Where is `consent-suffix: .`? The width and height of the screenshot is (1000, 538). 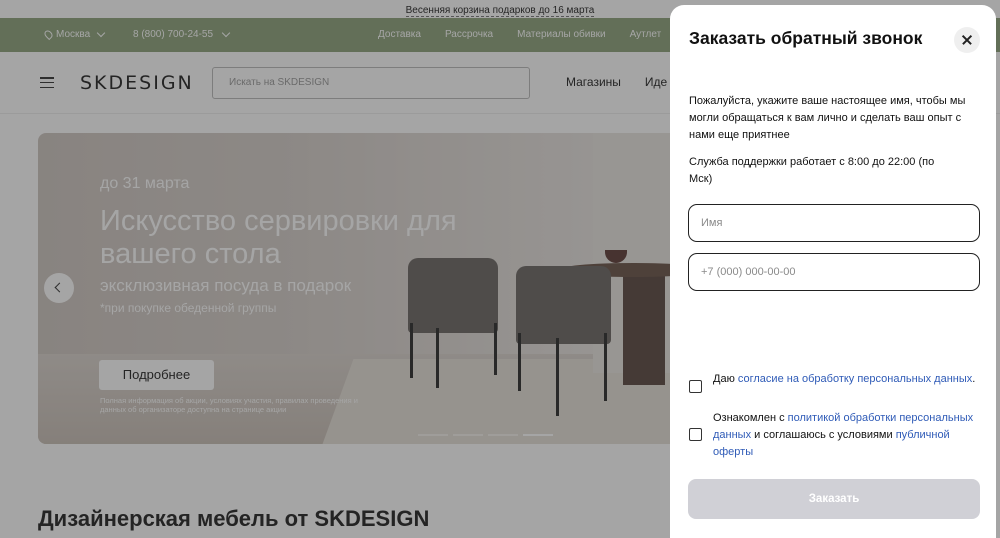 consent-suffix: . is located at coordinates (974, 379).